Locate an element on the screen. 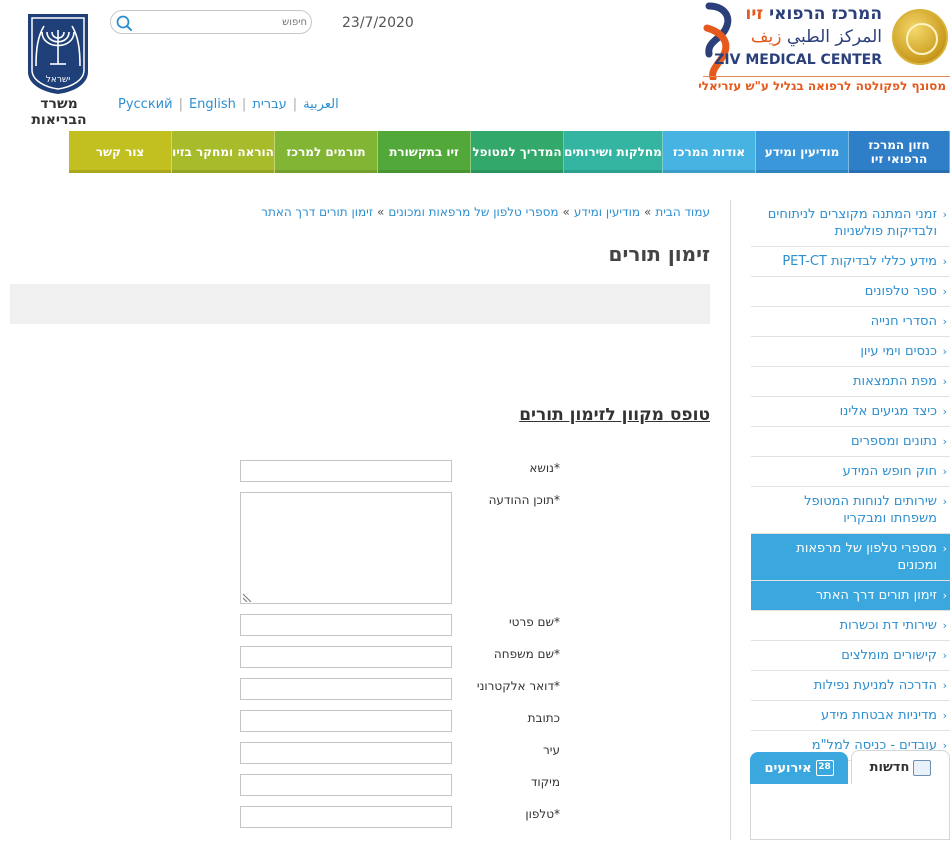  emblem-text: ישראל is located at coordinates (58, 80).